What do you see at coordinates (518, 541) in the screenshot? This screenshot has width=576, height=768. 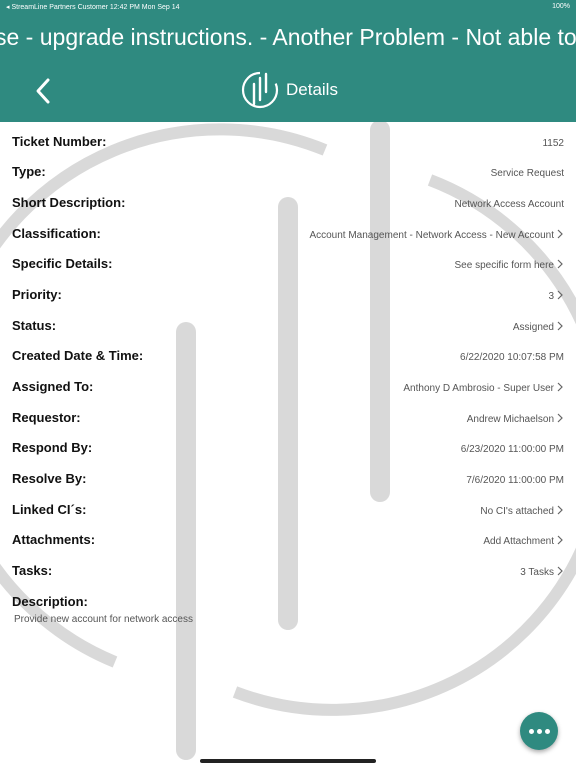 I see `field-value: Add Attachment` at bounding box center [518, 541].